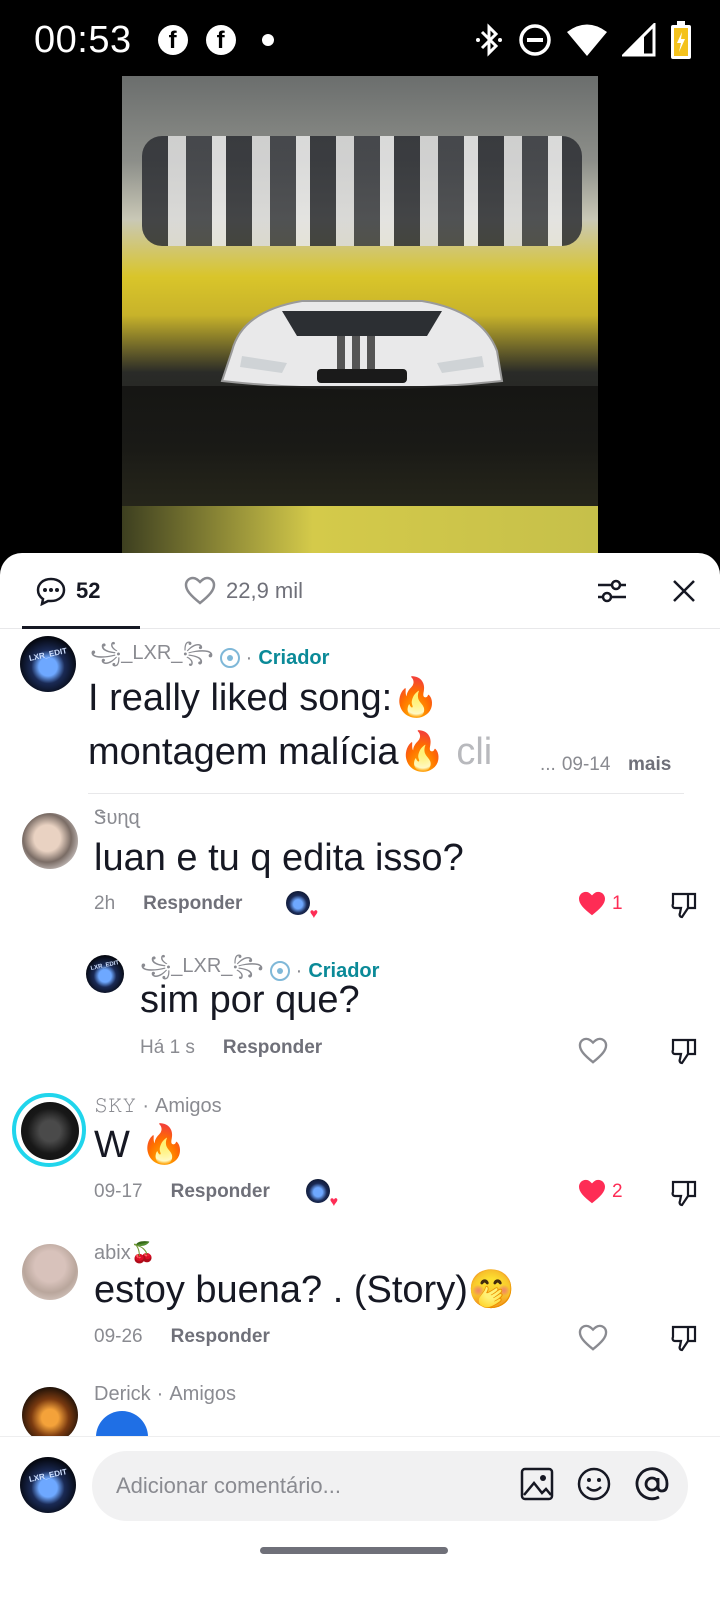  Describe the element at coordinates (360, 1158) in the screenshot. I see `comment-item: 𝚂𝙺𝚈 · Amigos W 🔥 09-17 Responder ♥ 2` at that location.